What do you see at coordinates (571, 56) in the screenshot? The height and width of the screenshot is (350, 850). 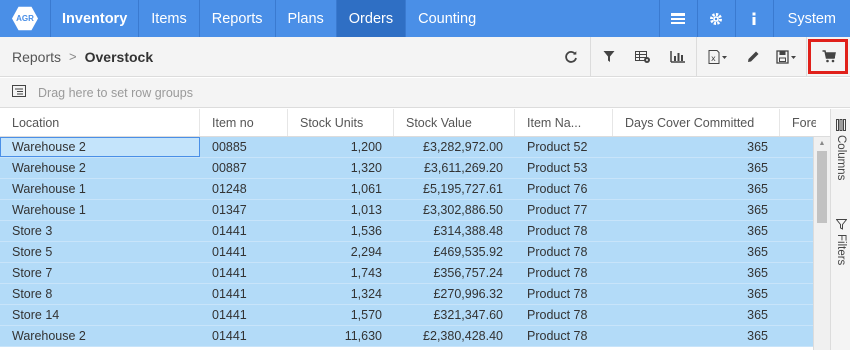 I see `refresh-icon` at bounding box center [571, 56].